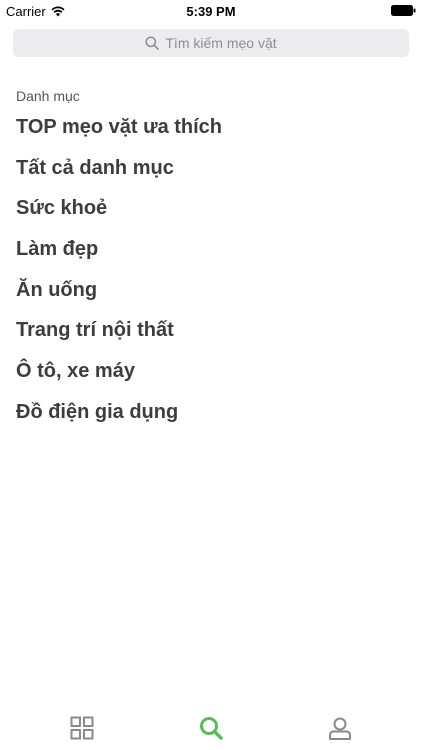  What do you see at coordinates (119, 414) in the screenshot?
I see `category-item-appliances: Đồ điện gia dụng` at bounding box center [119, 414].